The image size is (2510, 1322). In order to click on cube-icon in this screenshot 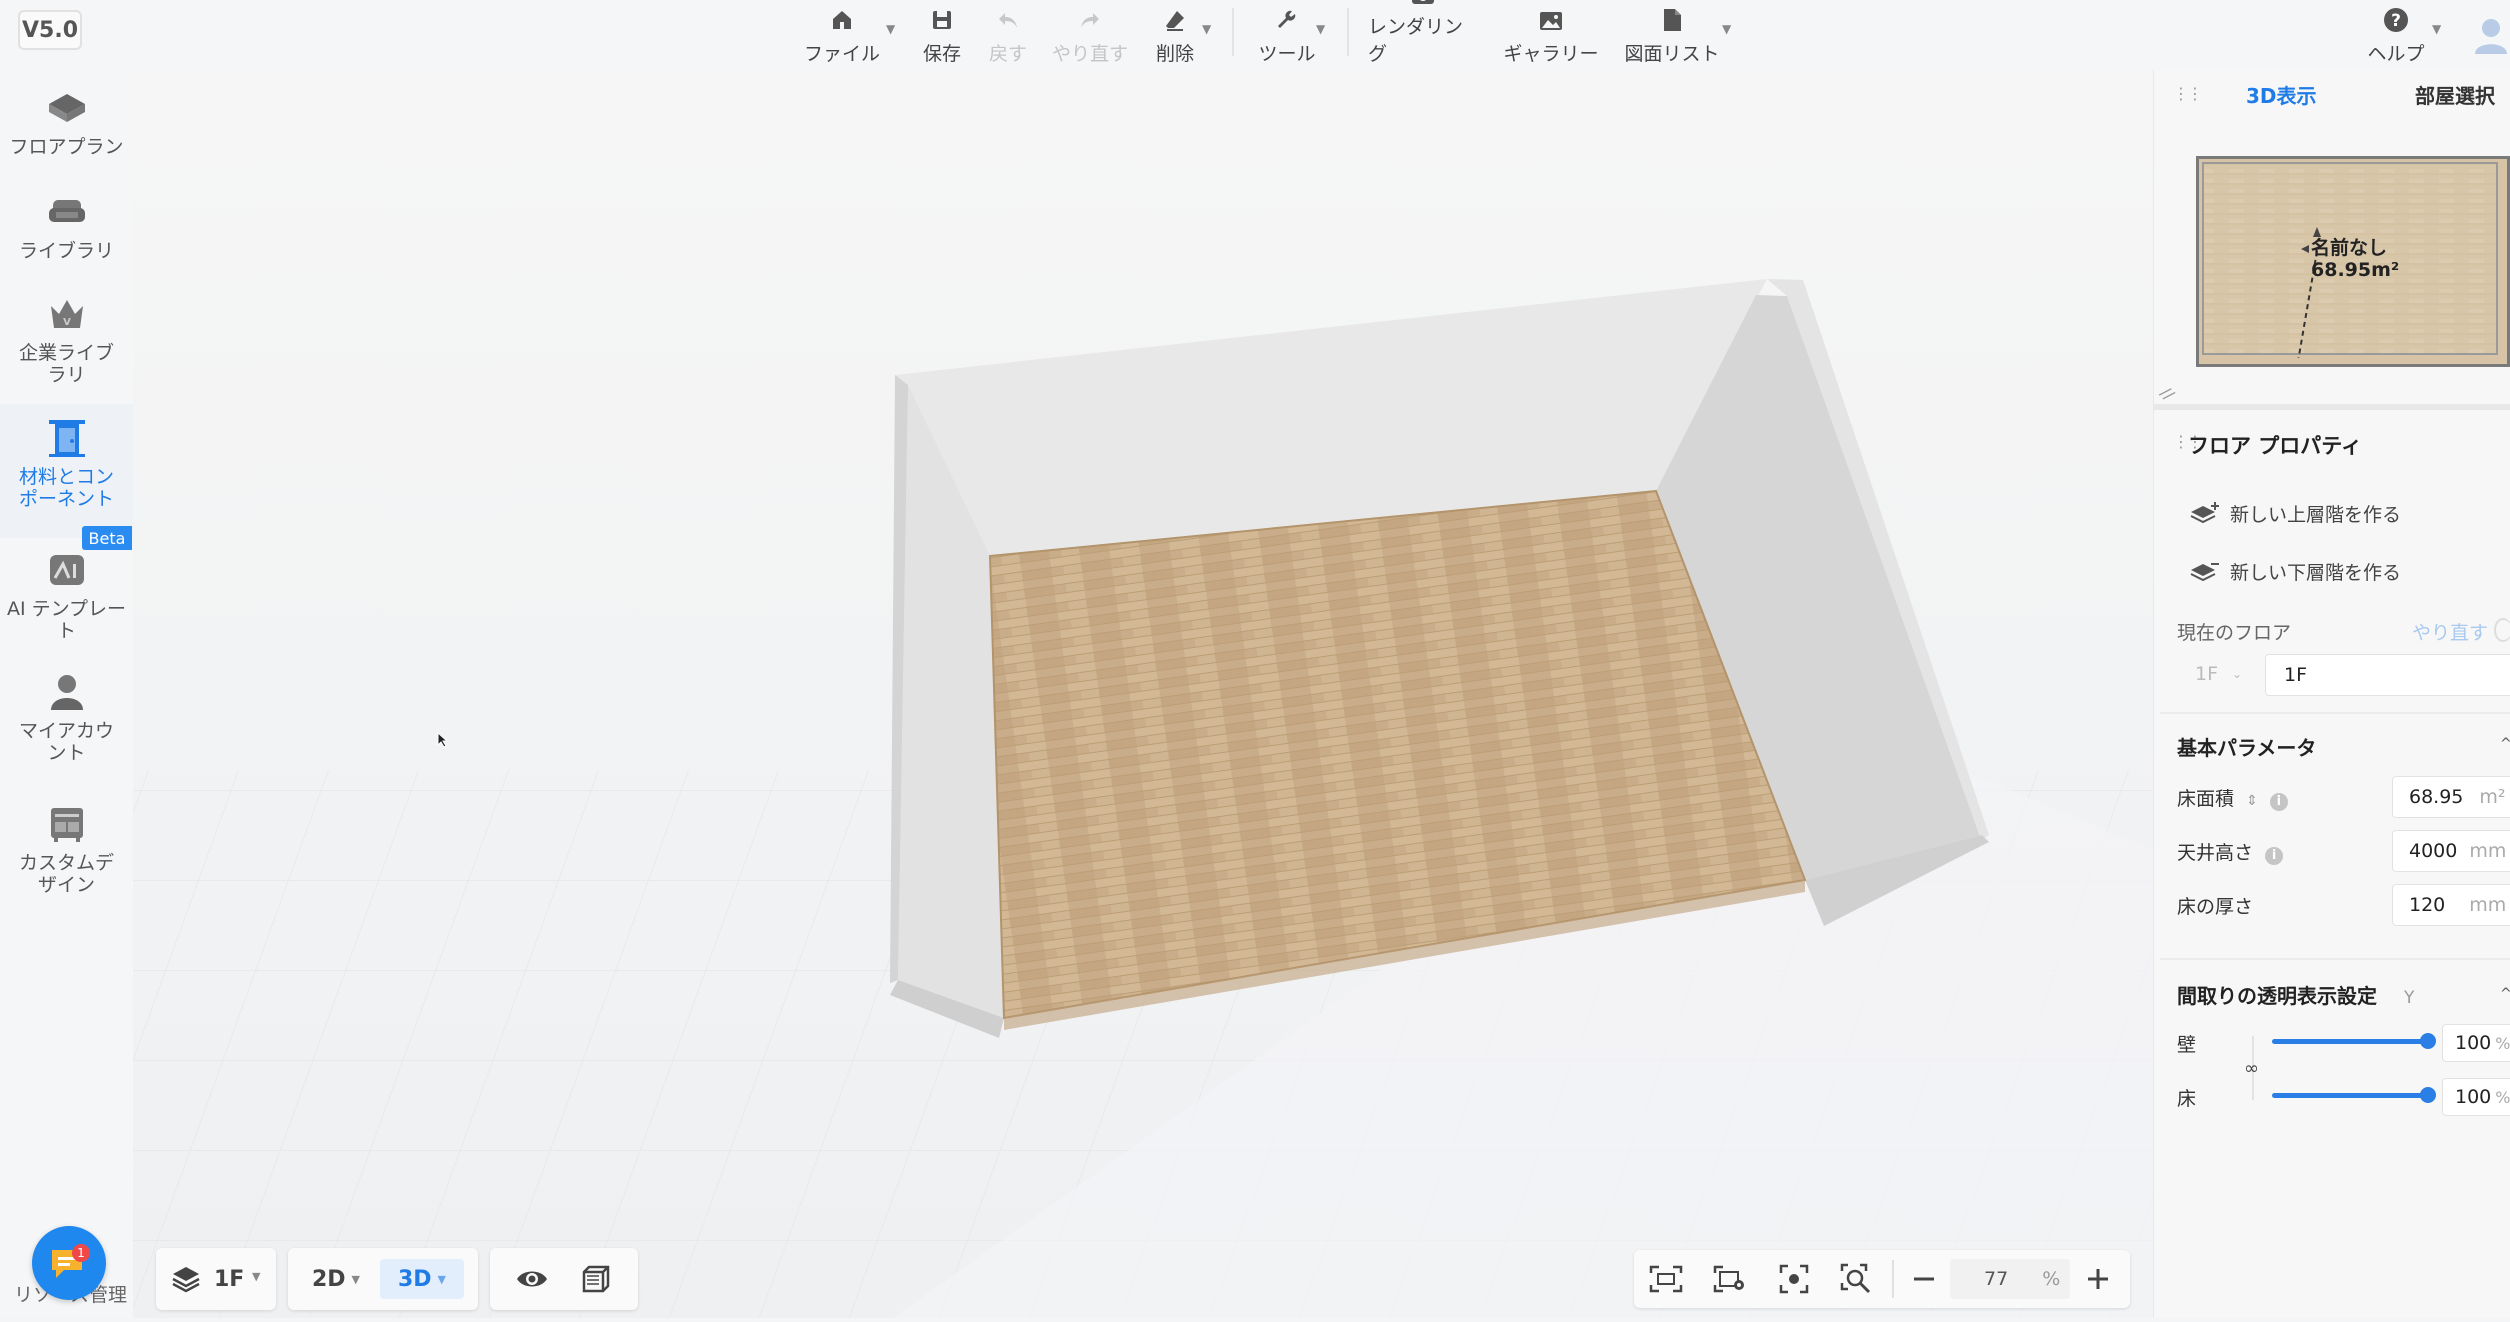, I will do `click(596, 1279)`.